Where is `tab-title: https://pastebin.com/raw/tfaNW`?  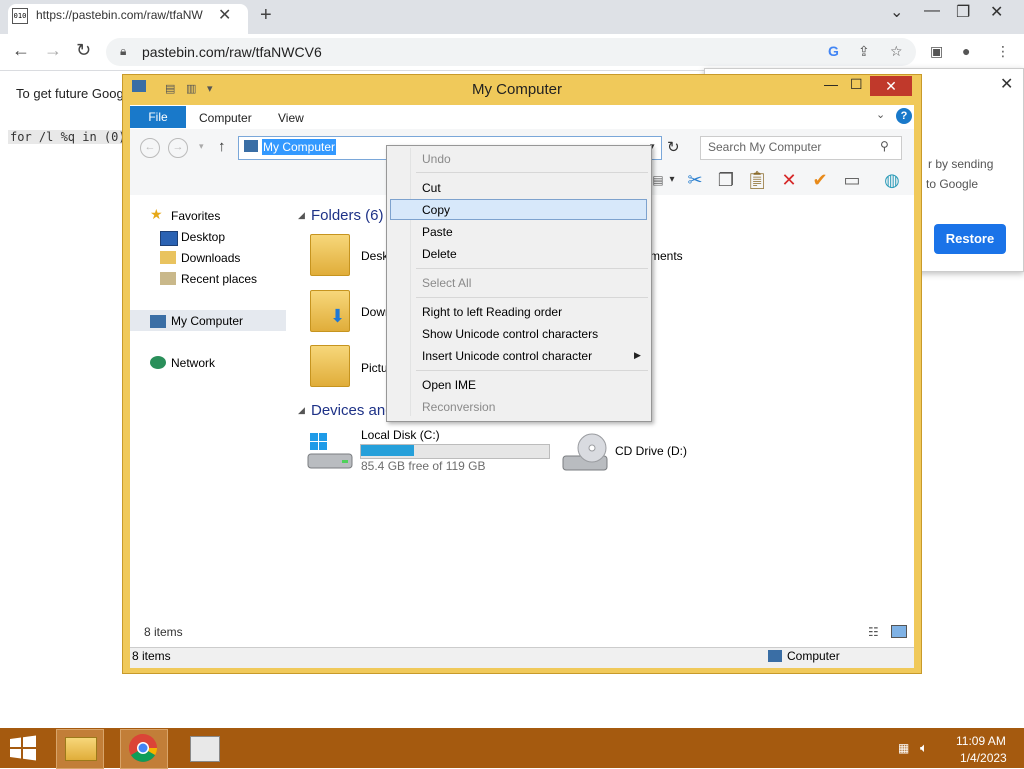
tab-title: https://pastebin.com/raw/tfaNW is located at coordinates (119, 15).